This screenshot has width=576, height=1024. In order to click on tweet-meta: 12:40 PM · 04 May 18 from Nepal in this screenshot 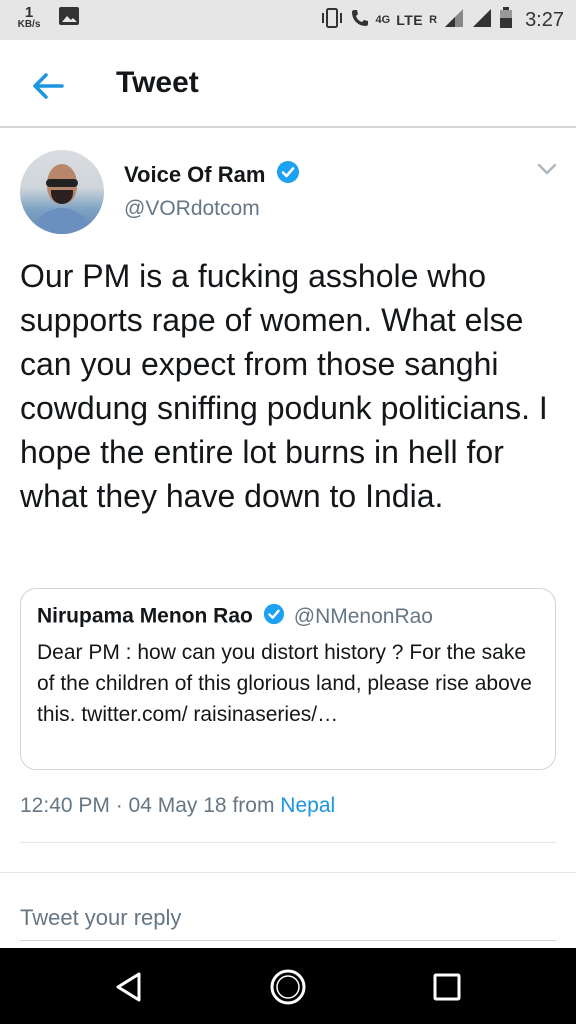, I will do `click(177, 806)`.